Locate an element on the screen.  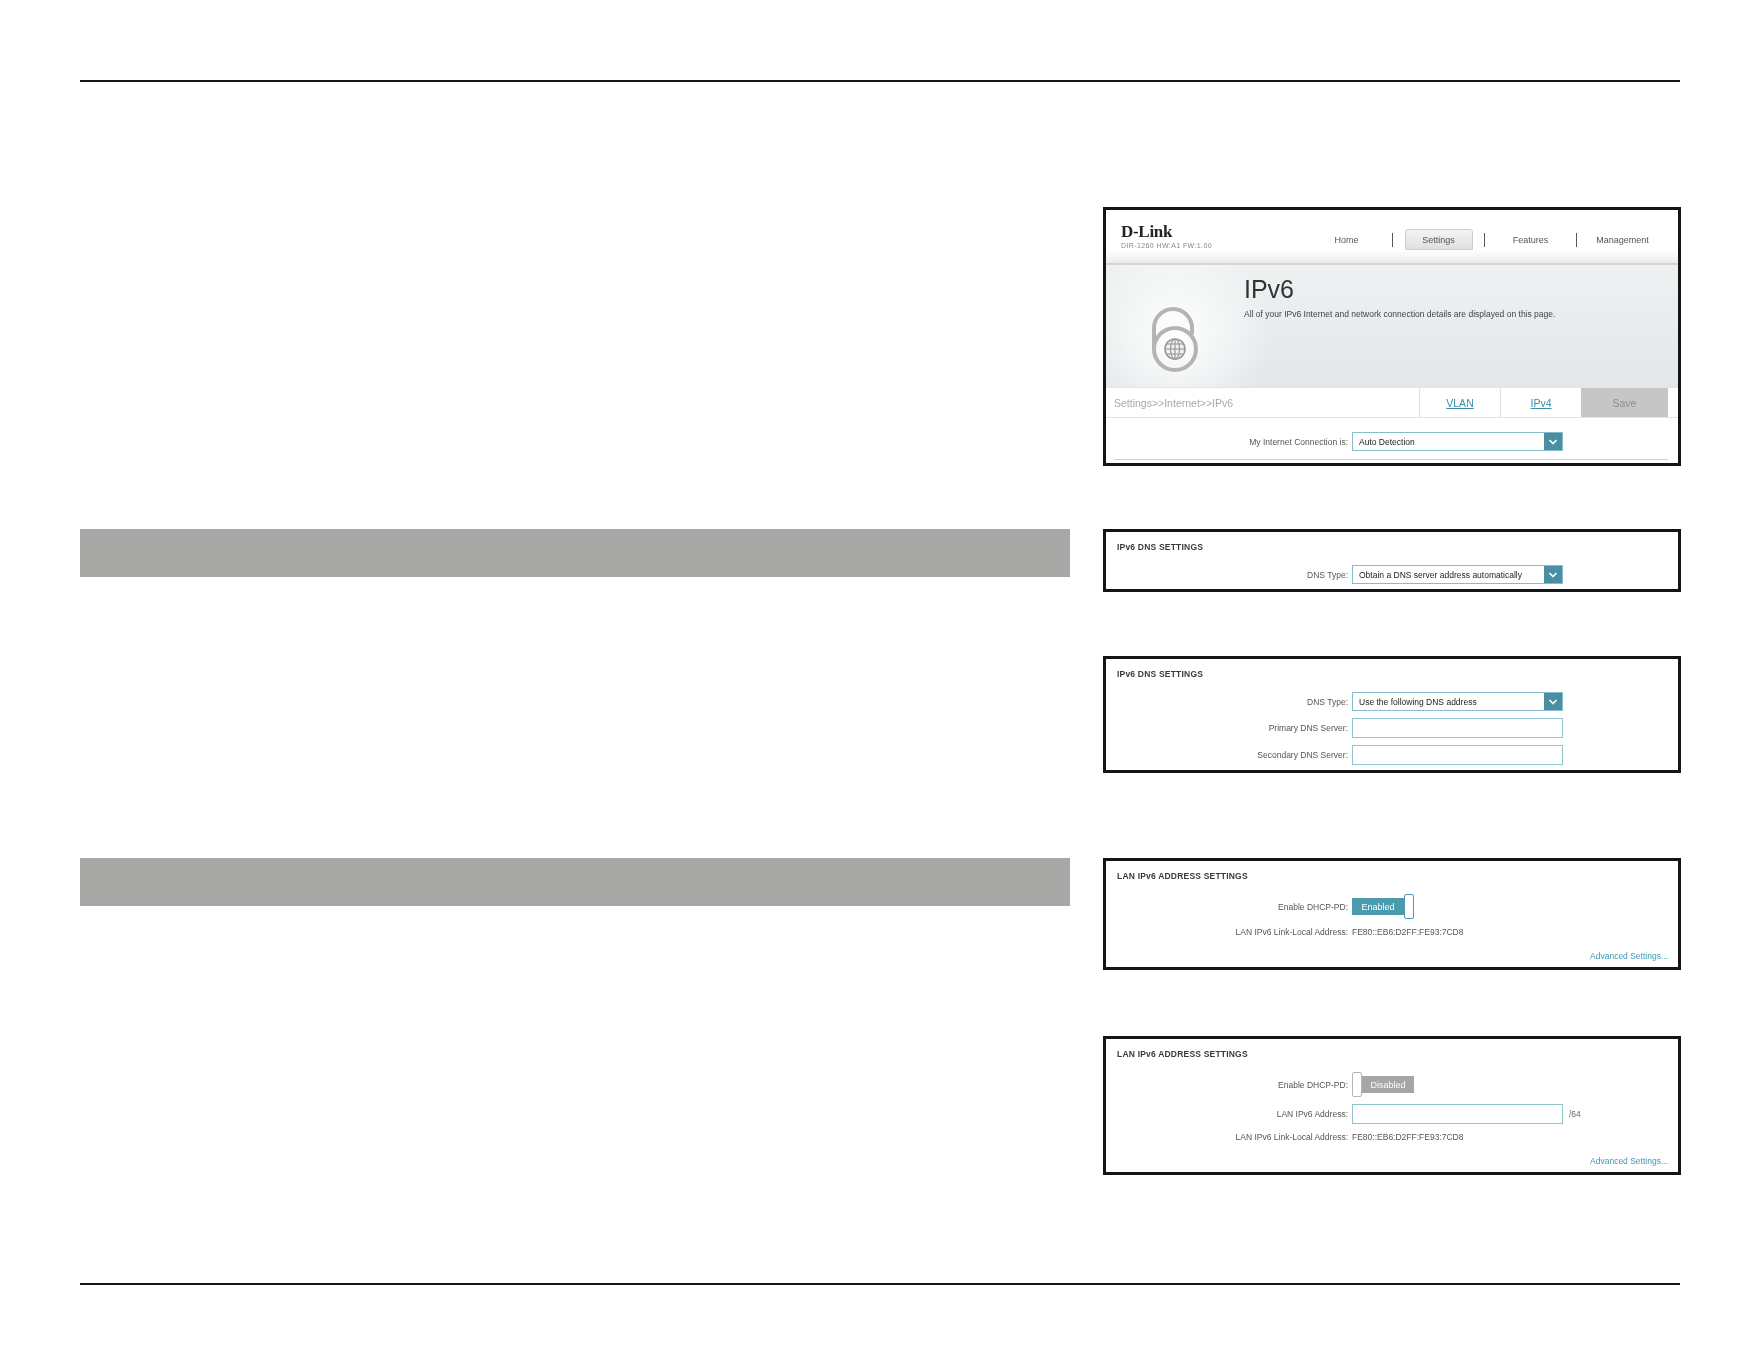
brand-logo: D-Link is located at coordinates (1147, 231).